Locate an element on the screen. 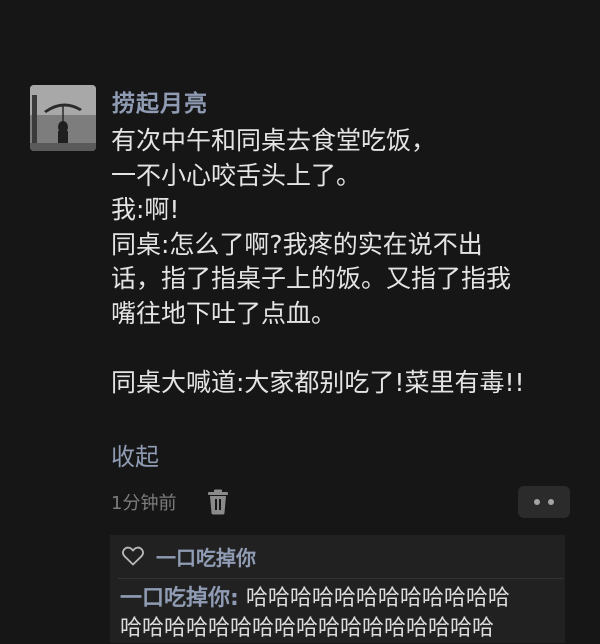  reply-line: 一口吃掉你: 哈哈哈哈哈哈哈哈哈哈哈哈 is located at coordinates (342, 599).